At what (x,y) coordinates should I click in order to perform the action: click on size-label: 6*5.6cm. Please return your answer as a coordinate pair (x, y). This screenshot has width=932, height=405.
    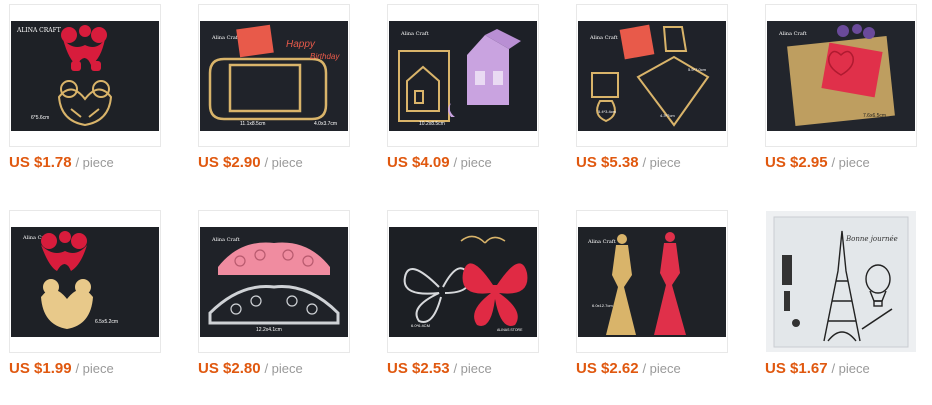
    Looking at the image, I should click on (40, 118).